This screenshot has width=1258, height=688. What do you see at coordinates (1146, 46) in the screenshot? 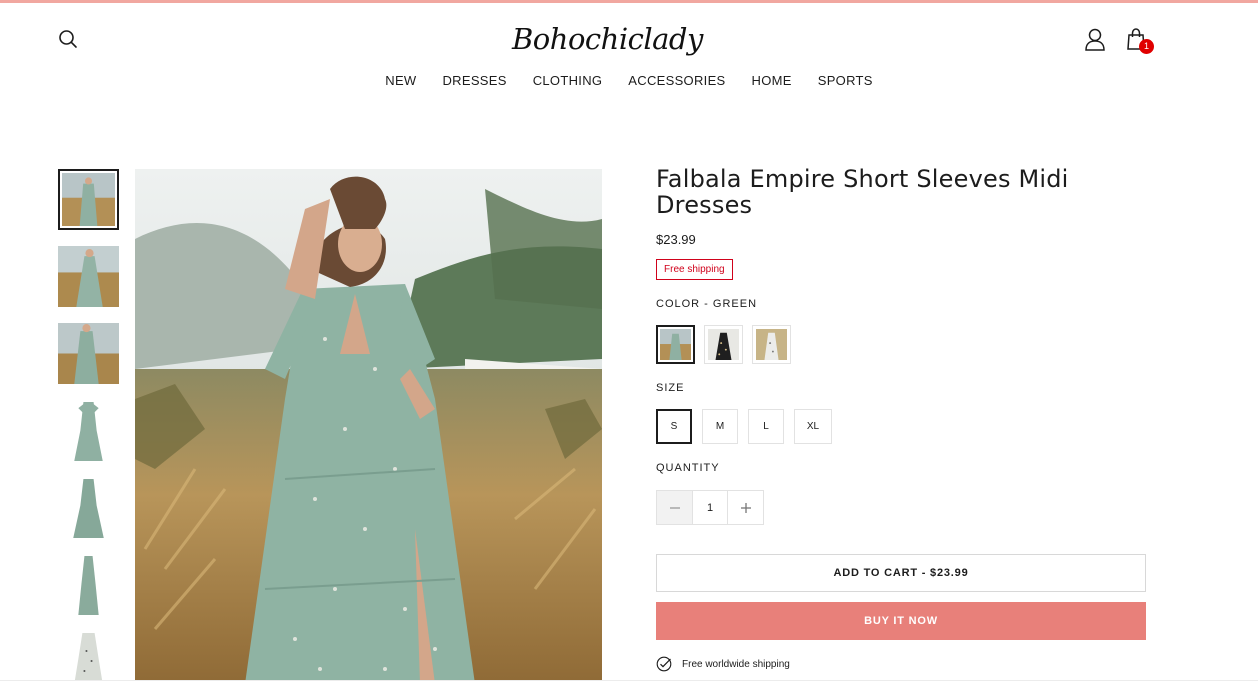
I see `cart-count-badge: 1` at bounding box center [1146, 46].